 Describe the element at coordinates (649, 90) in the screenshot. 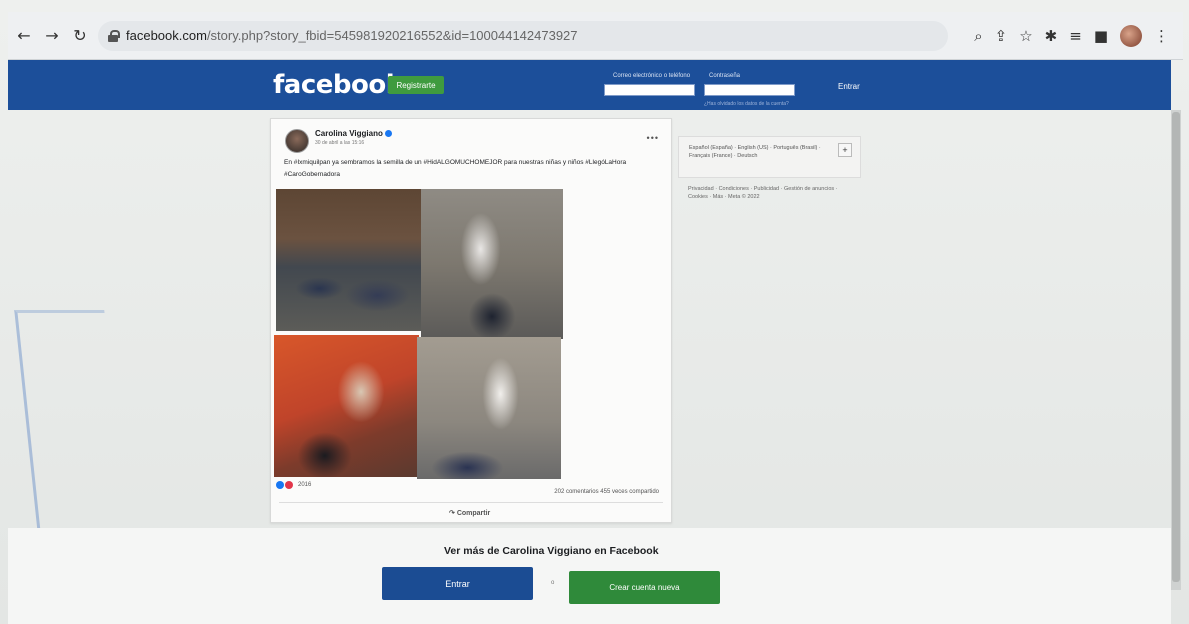

I see `email-field` at that location.